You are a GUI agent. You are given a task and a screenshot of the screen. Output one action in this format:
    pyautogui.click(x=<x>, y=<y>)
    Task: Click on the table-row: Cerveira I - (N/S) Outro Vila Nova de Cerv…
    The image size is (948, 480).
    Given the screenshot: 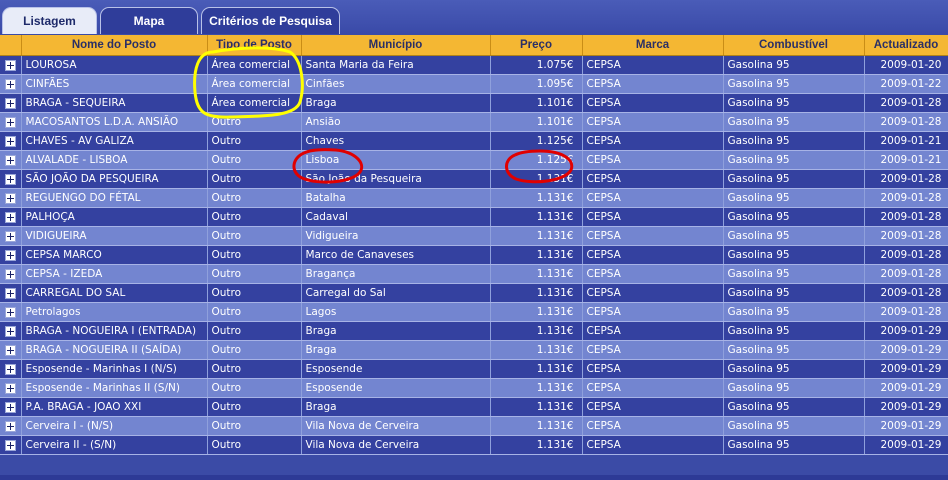 What is the action you would take?
    pyautogui.click(x=474, y=426)
    